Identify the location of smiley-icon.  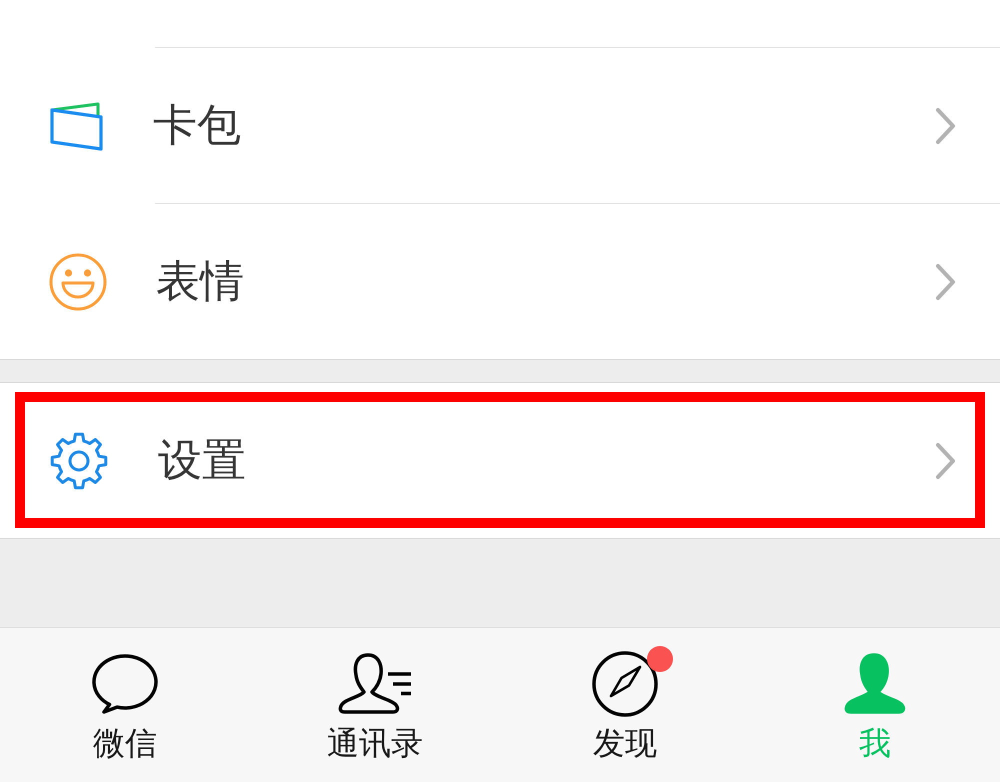
(78, 281).